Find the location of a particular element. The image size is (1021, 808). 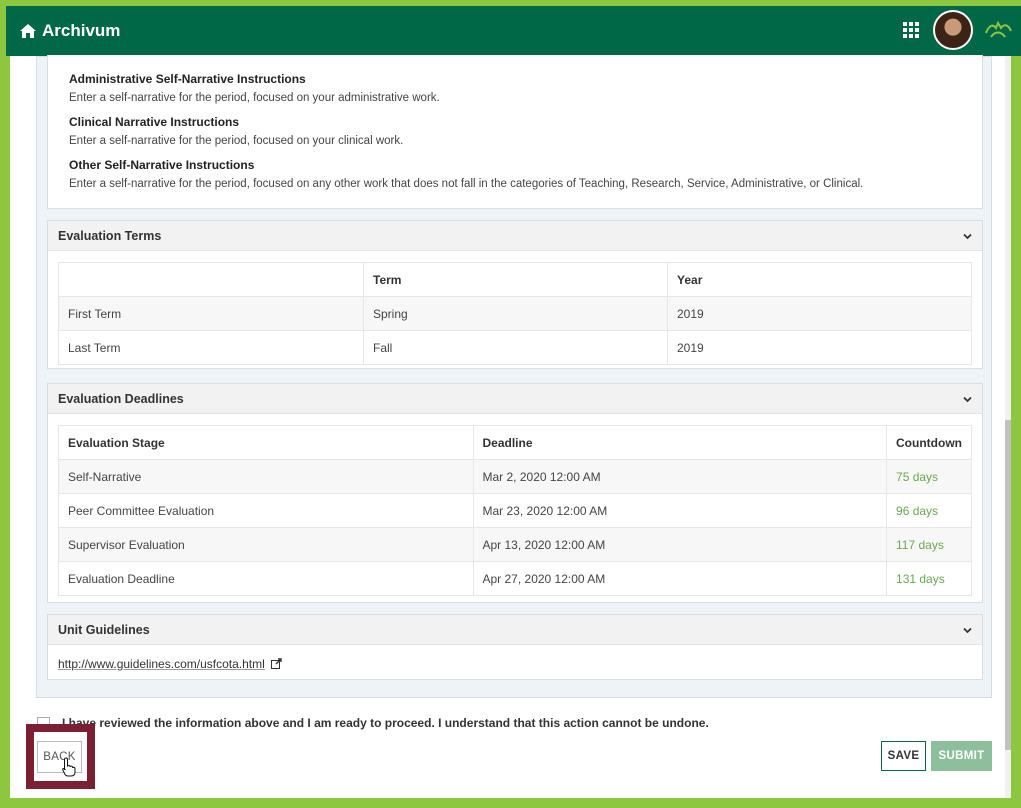

brand: Archivum is located at coordinates (70, 31).